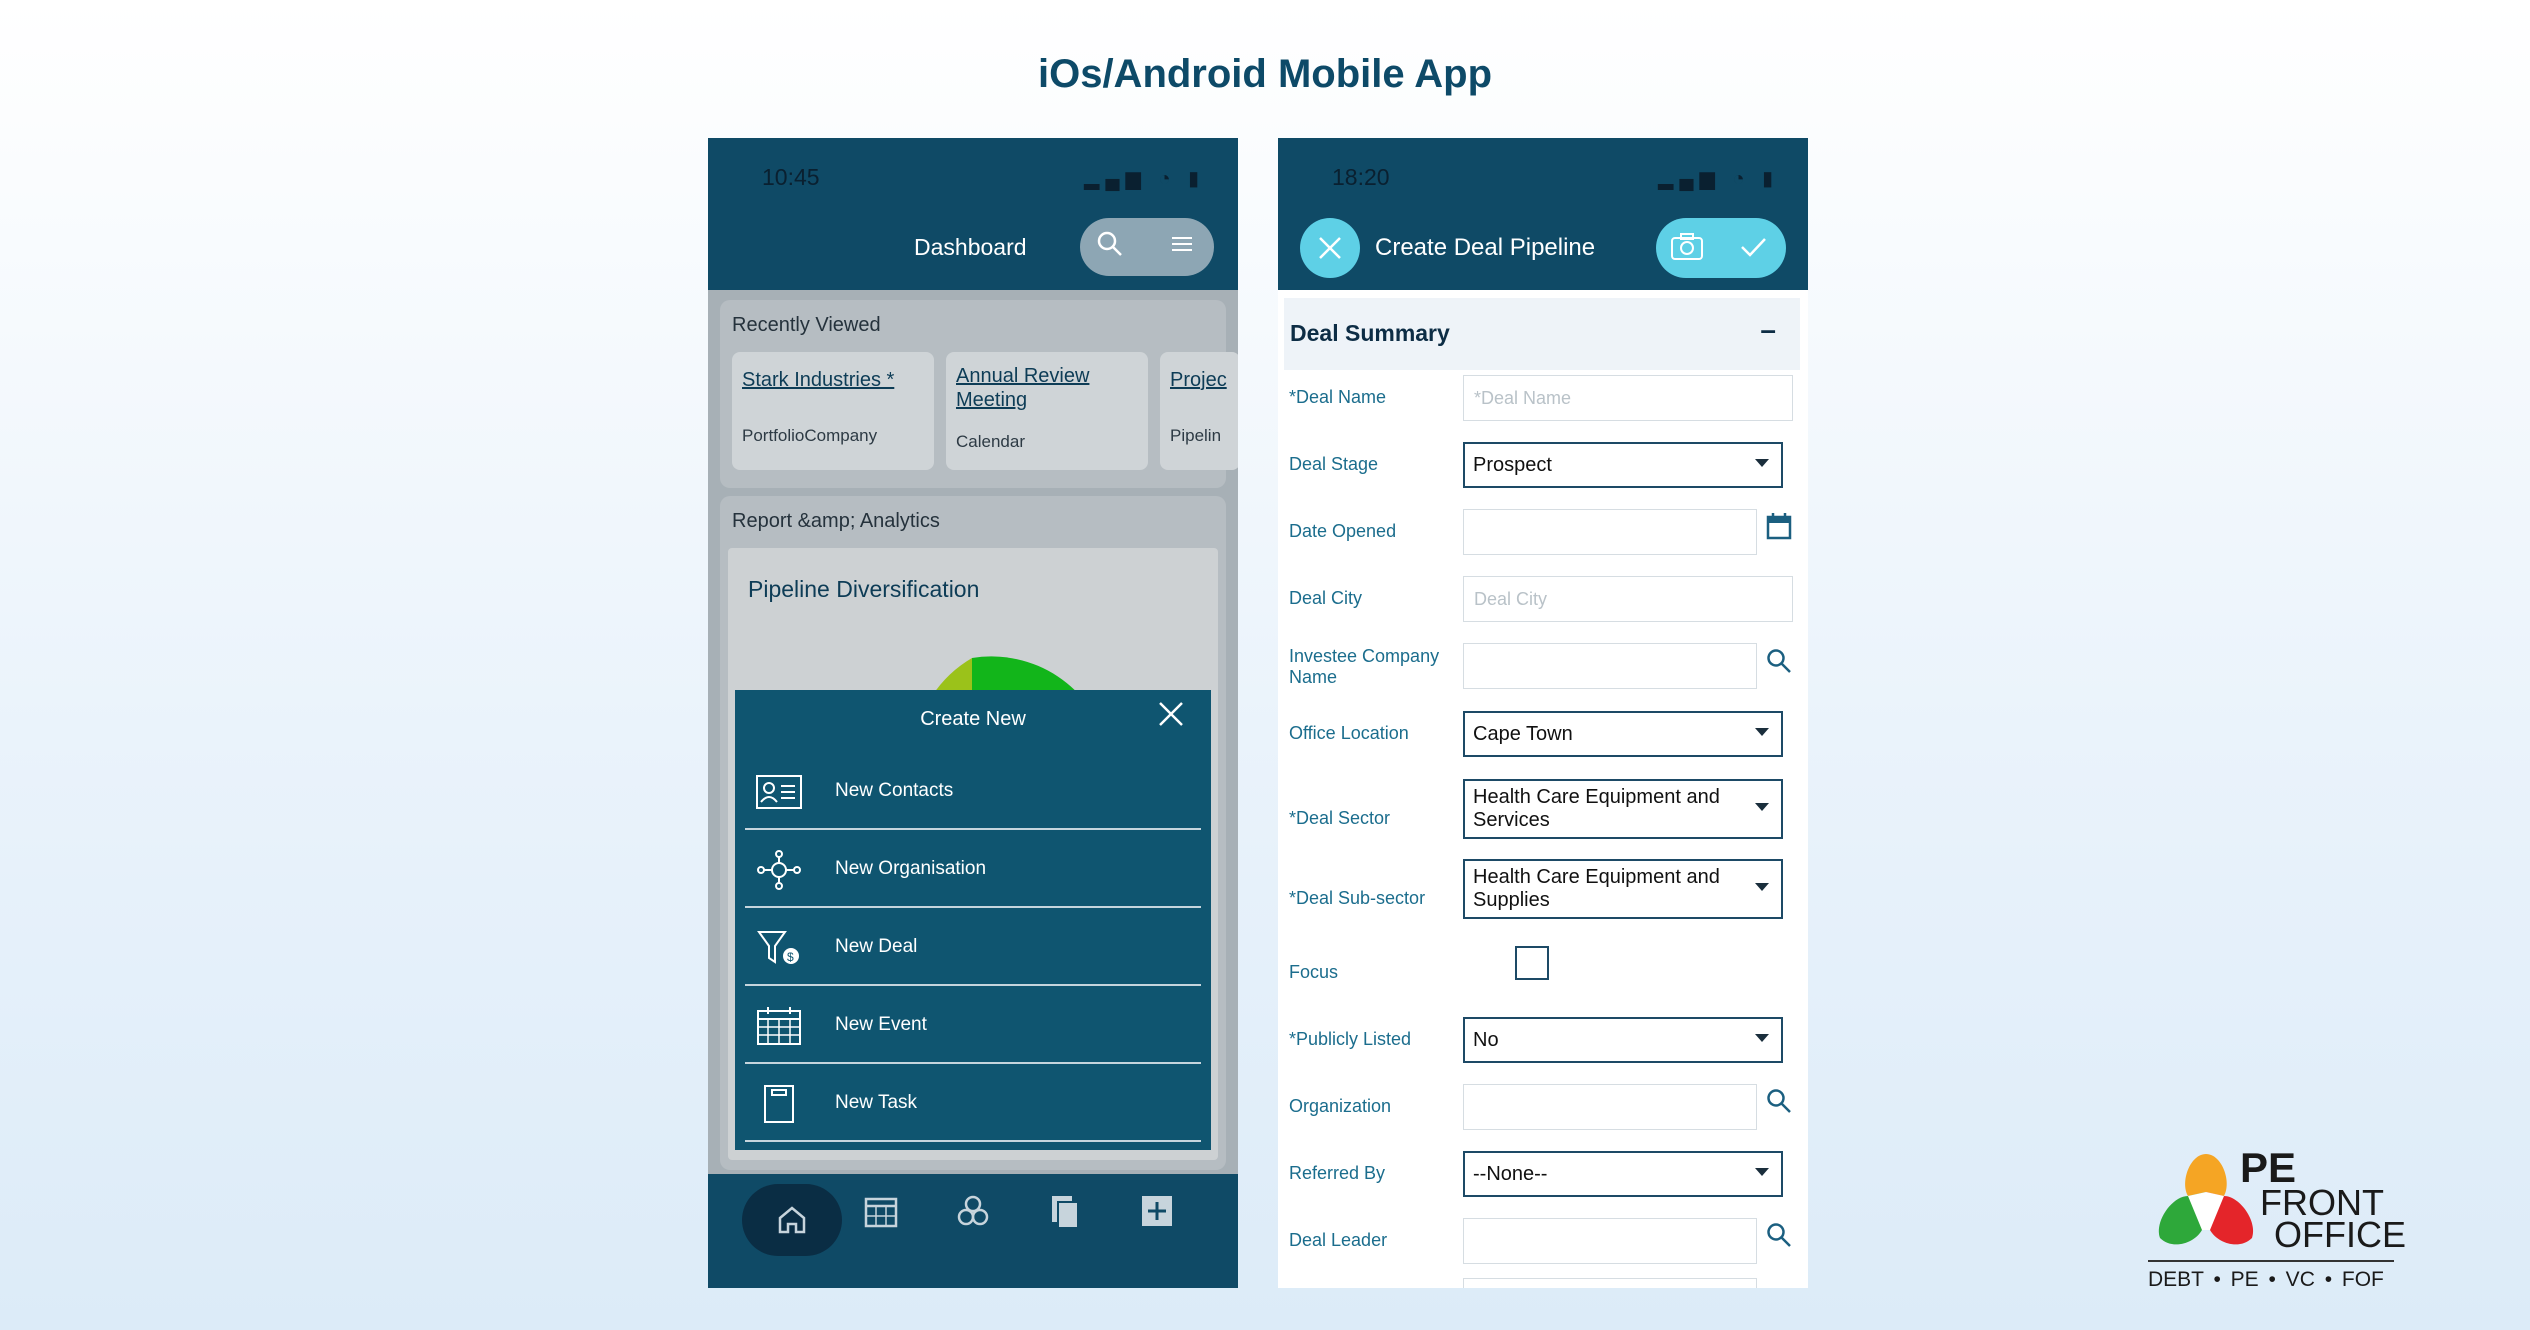 This screenshot has width=2530, height=1330. What do you see at coordinates (894, 790) in the screenshot?
I see `menu-item-label: New Contacts` at bounding box center [894, 790].